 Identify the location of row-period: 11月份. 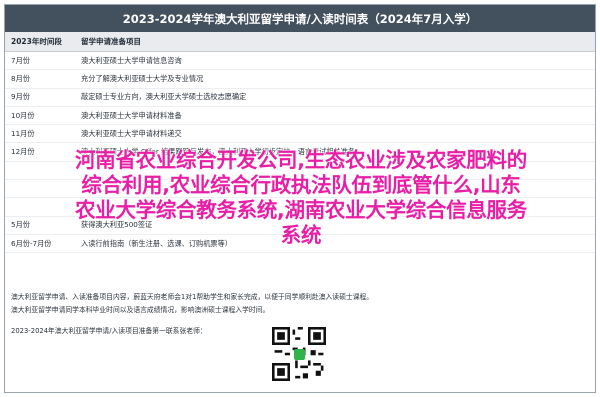
(23, 133).